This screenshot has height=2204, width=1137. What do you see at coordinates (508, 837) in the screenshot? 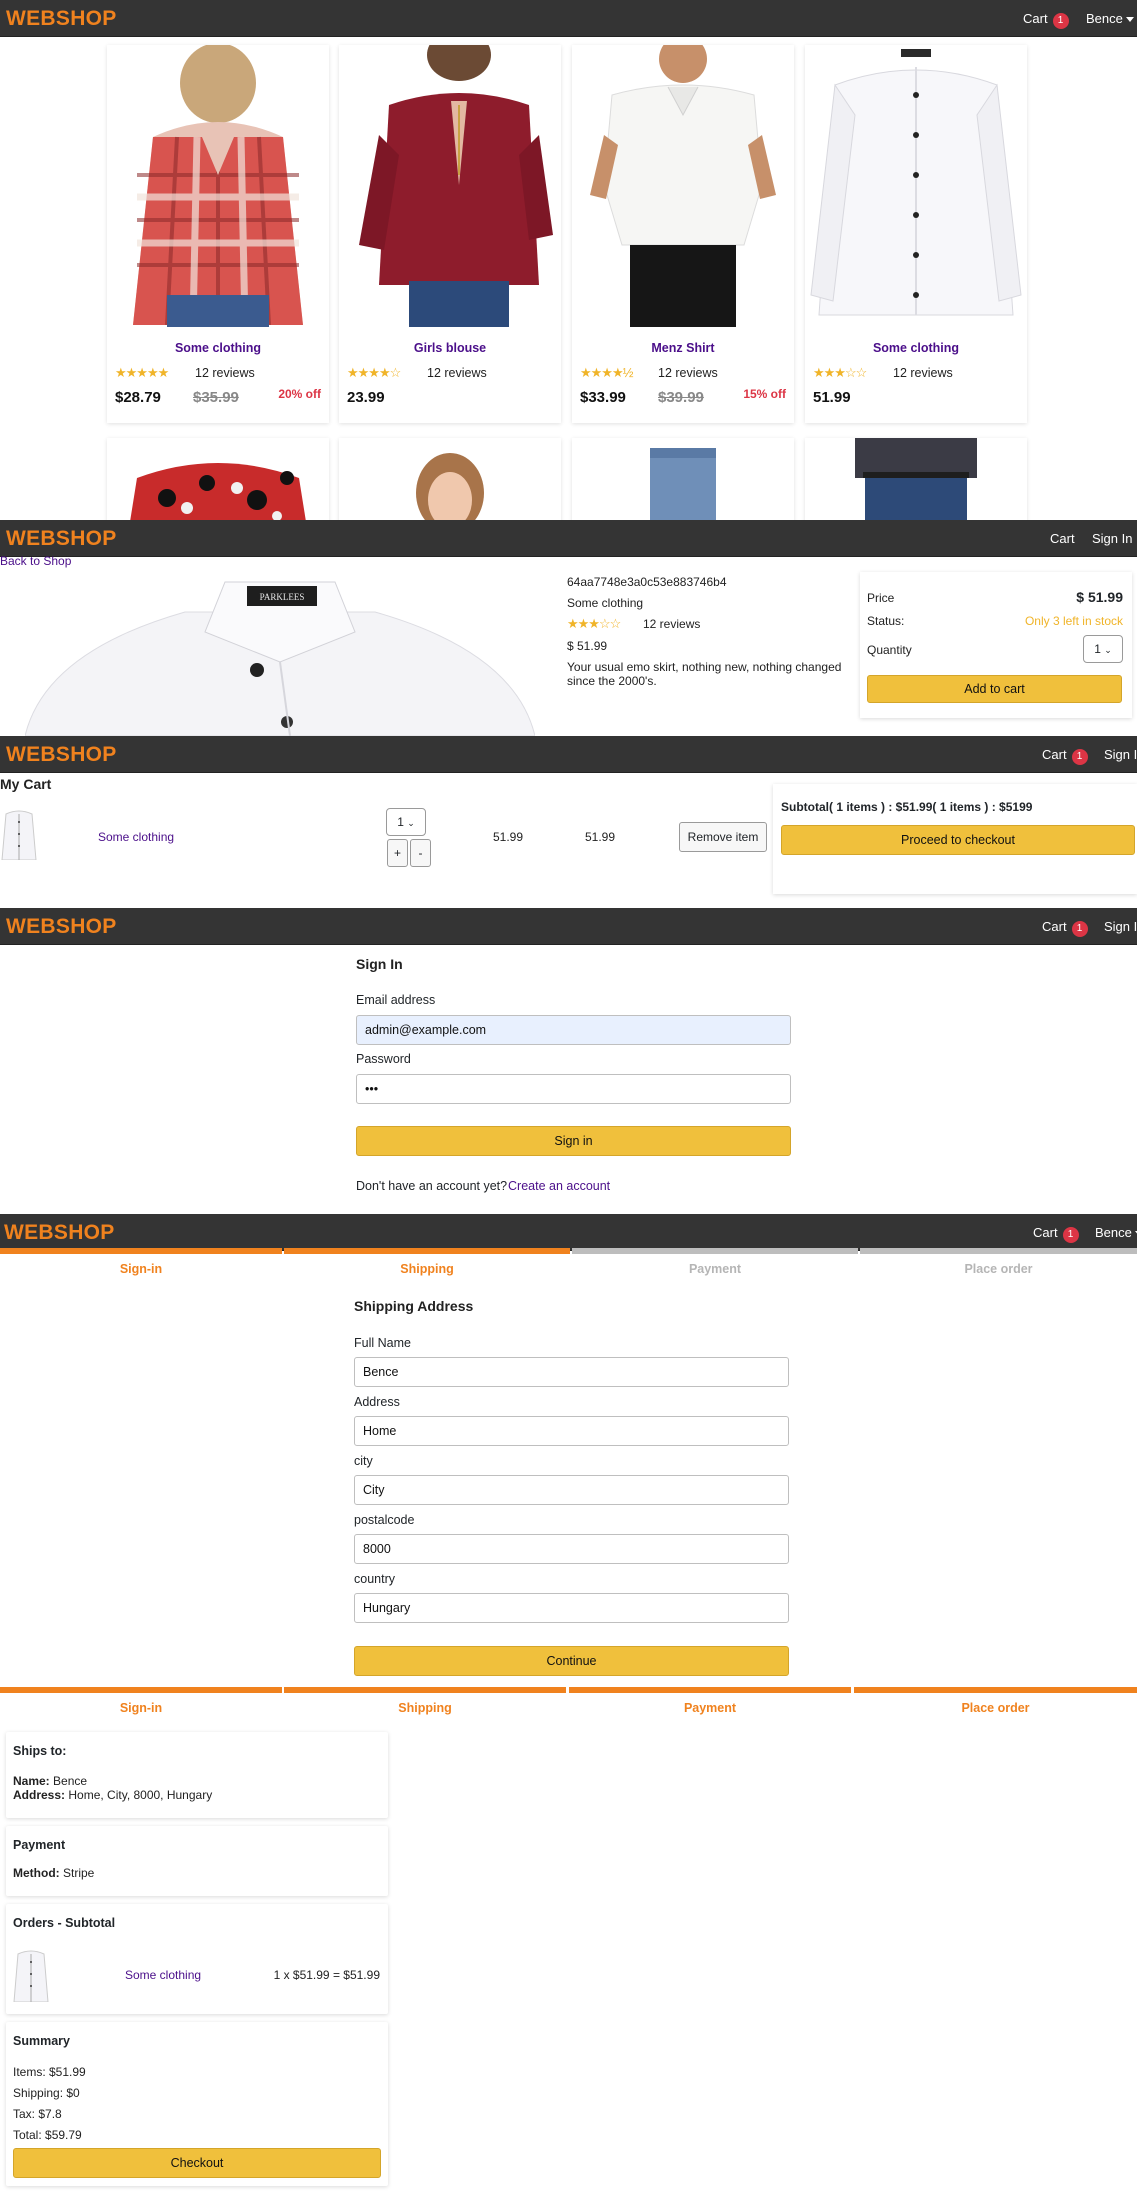
I see `unit-price: 51.99` at bounding box center [508, 837].